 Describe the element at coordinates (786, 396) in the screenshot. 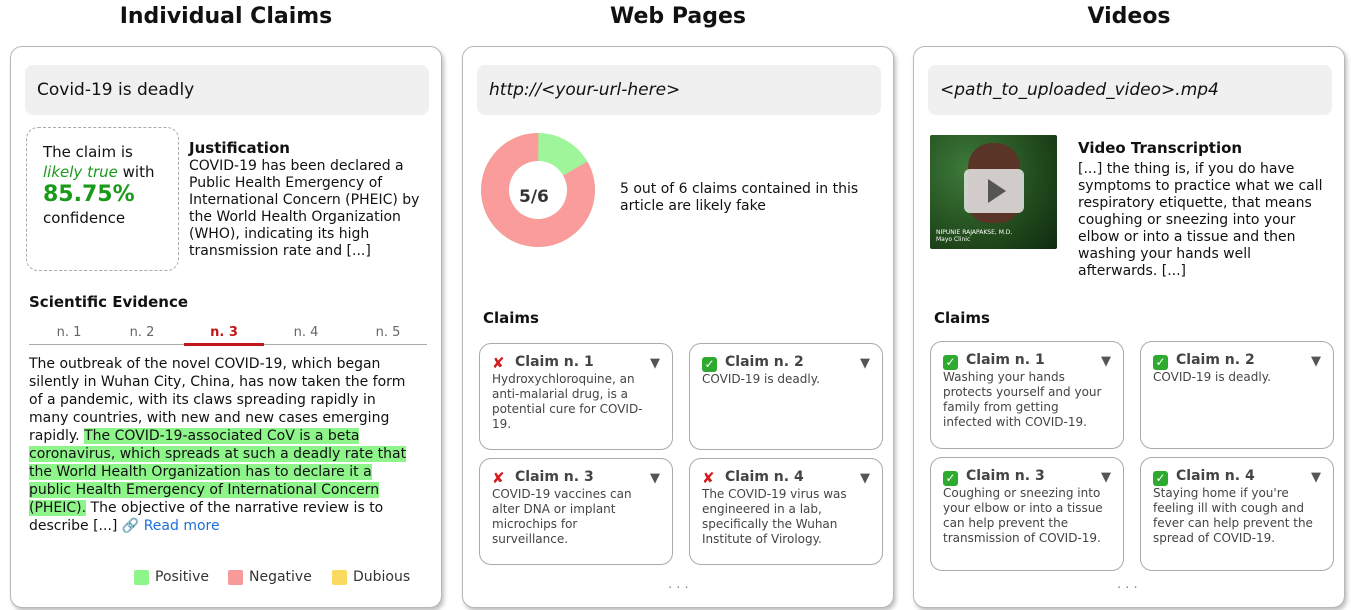

I see `claim-card-2: ✓ Claim n. 2 ▼ COVID-19 is deadly.` at that location.